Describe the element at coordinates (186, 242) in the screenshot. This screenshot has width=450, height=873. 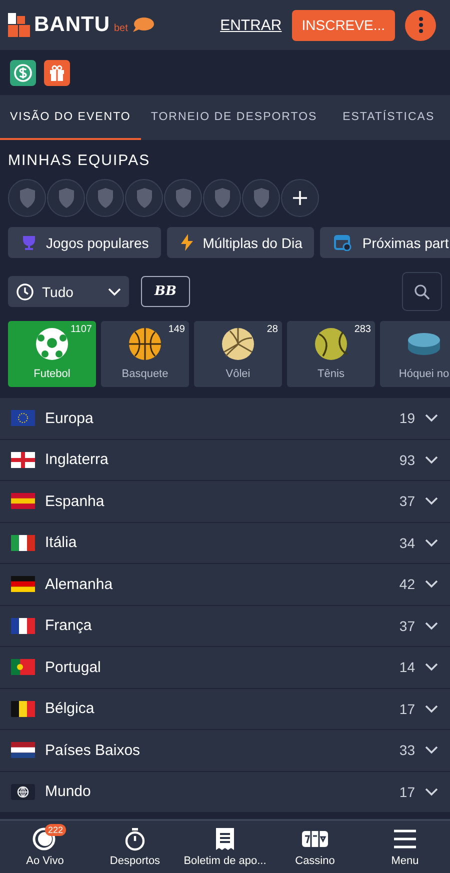
I see `lightning-icon` at that location.